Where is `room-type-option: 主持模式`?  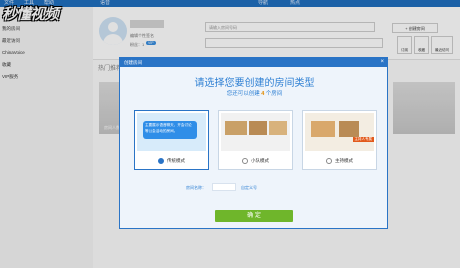
room-type-option: 主持模式 is located at coordinates (339, 161).